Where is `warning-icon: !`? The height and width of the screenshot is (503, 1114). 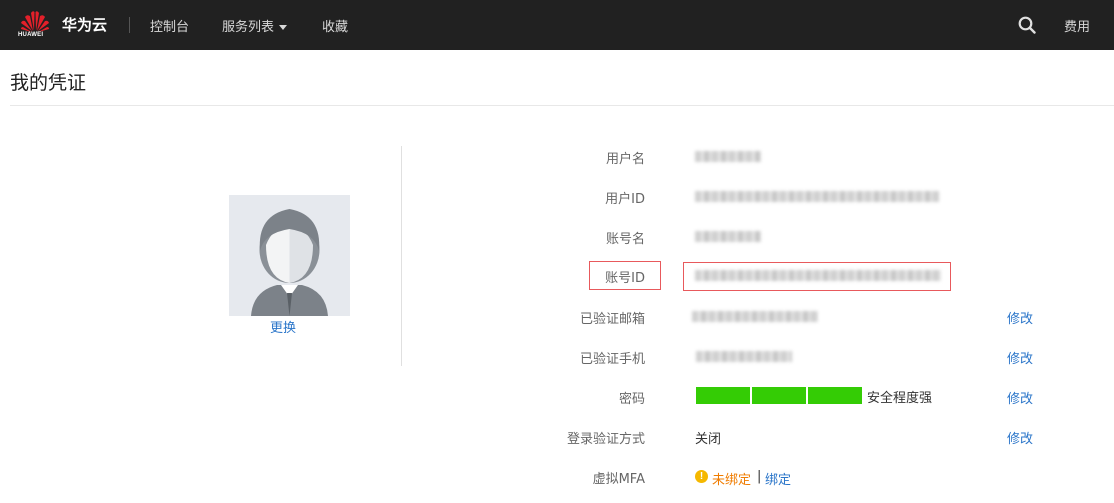
warning-icon: ! is located at coordinates (701, 476).